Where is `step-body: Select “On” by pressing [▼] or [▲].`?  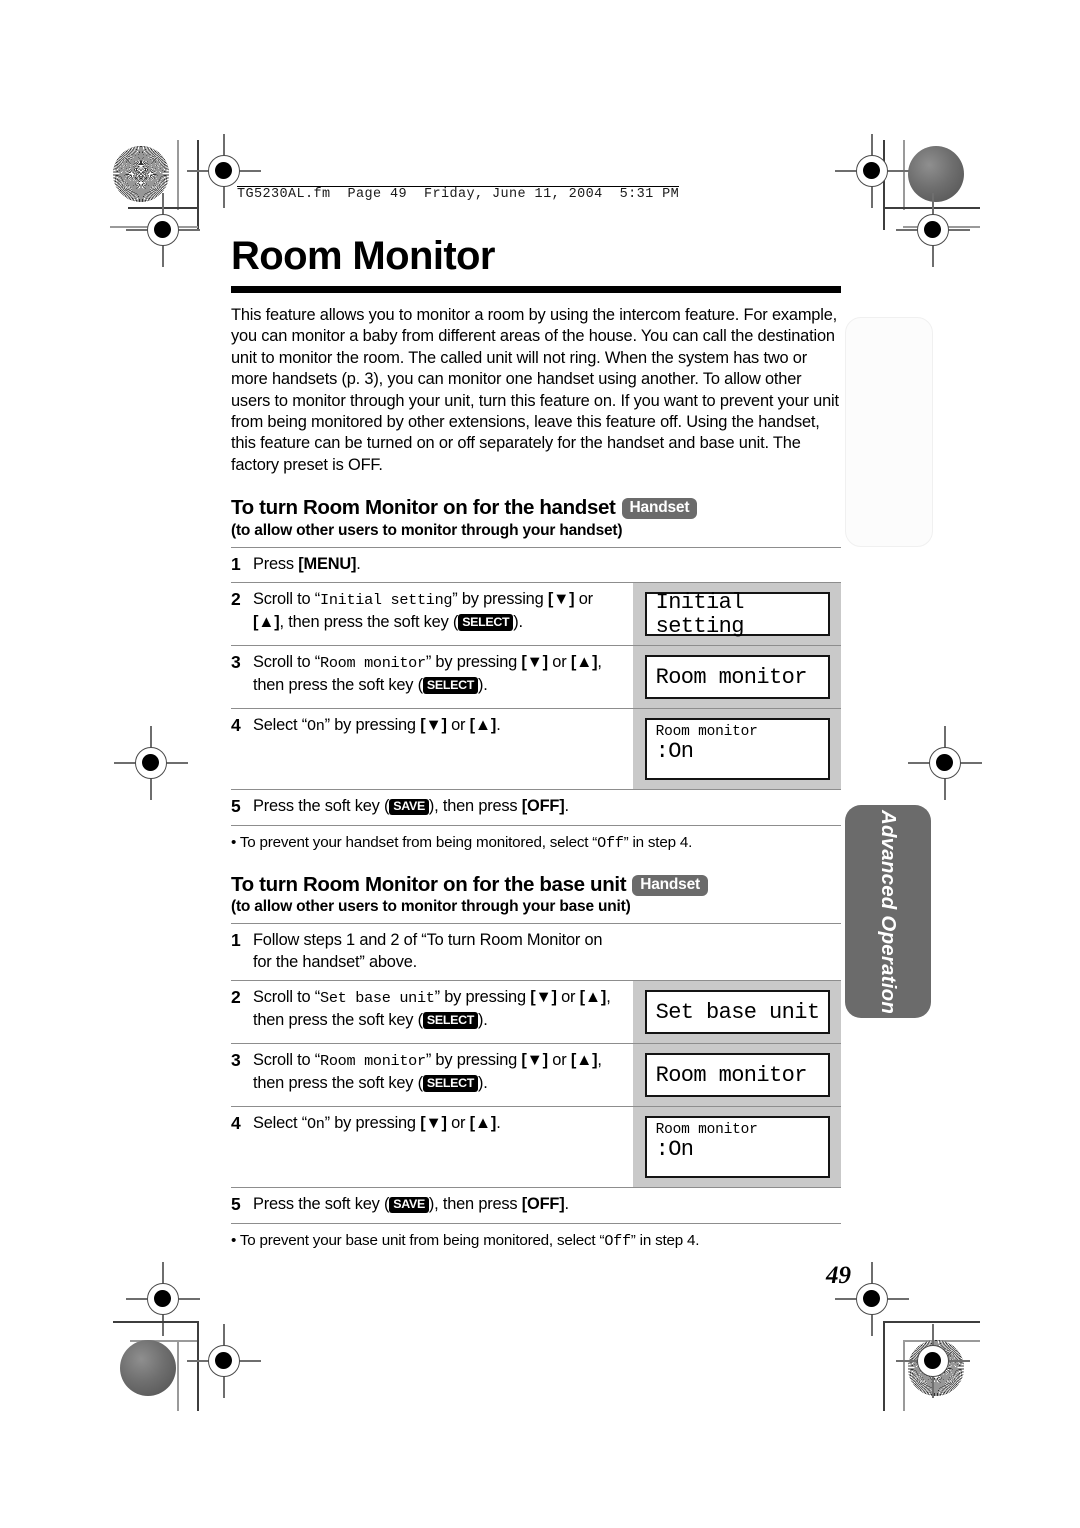
step-body: Select “On” by pressing [▼] or [▲]. is located at coordinates (439, 1124).